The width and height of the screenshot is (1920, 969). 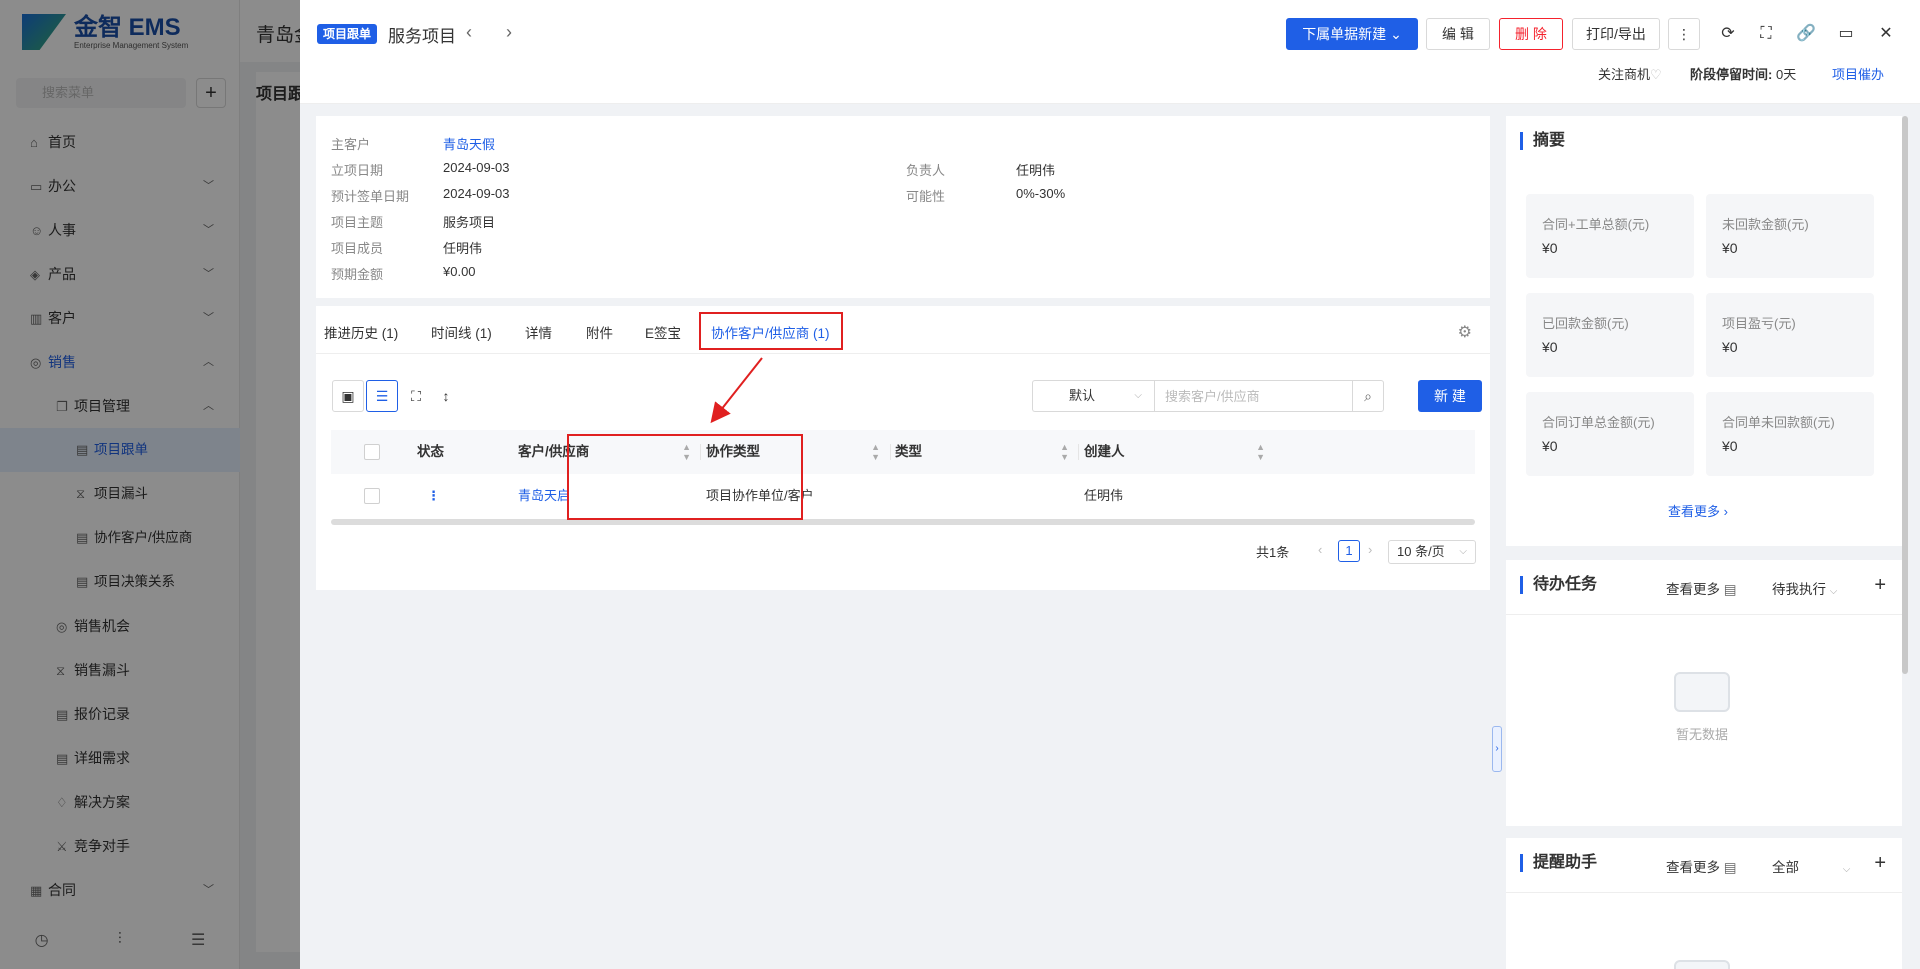 What do you see at coordinates (1320, 549) in the screenshot?
I see `prev-page-icon: ‹` at bounding box center [1320, 549].